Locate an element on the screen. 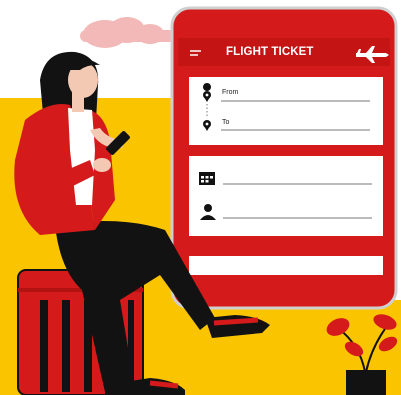 This screenshot has width=401, height=395. details-card is located at coordinates (286, 196).